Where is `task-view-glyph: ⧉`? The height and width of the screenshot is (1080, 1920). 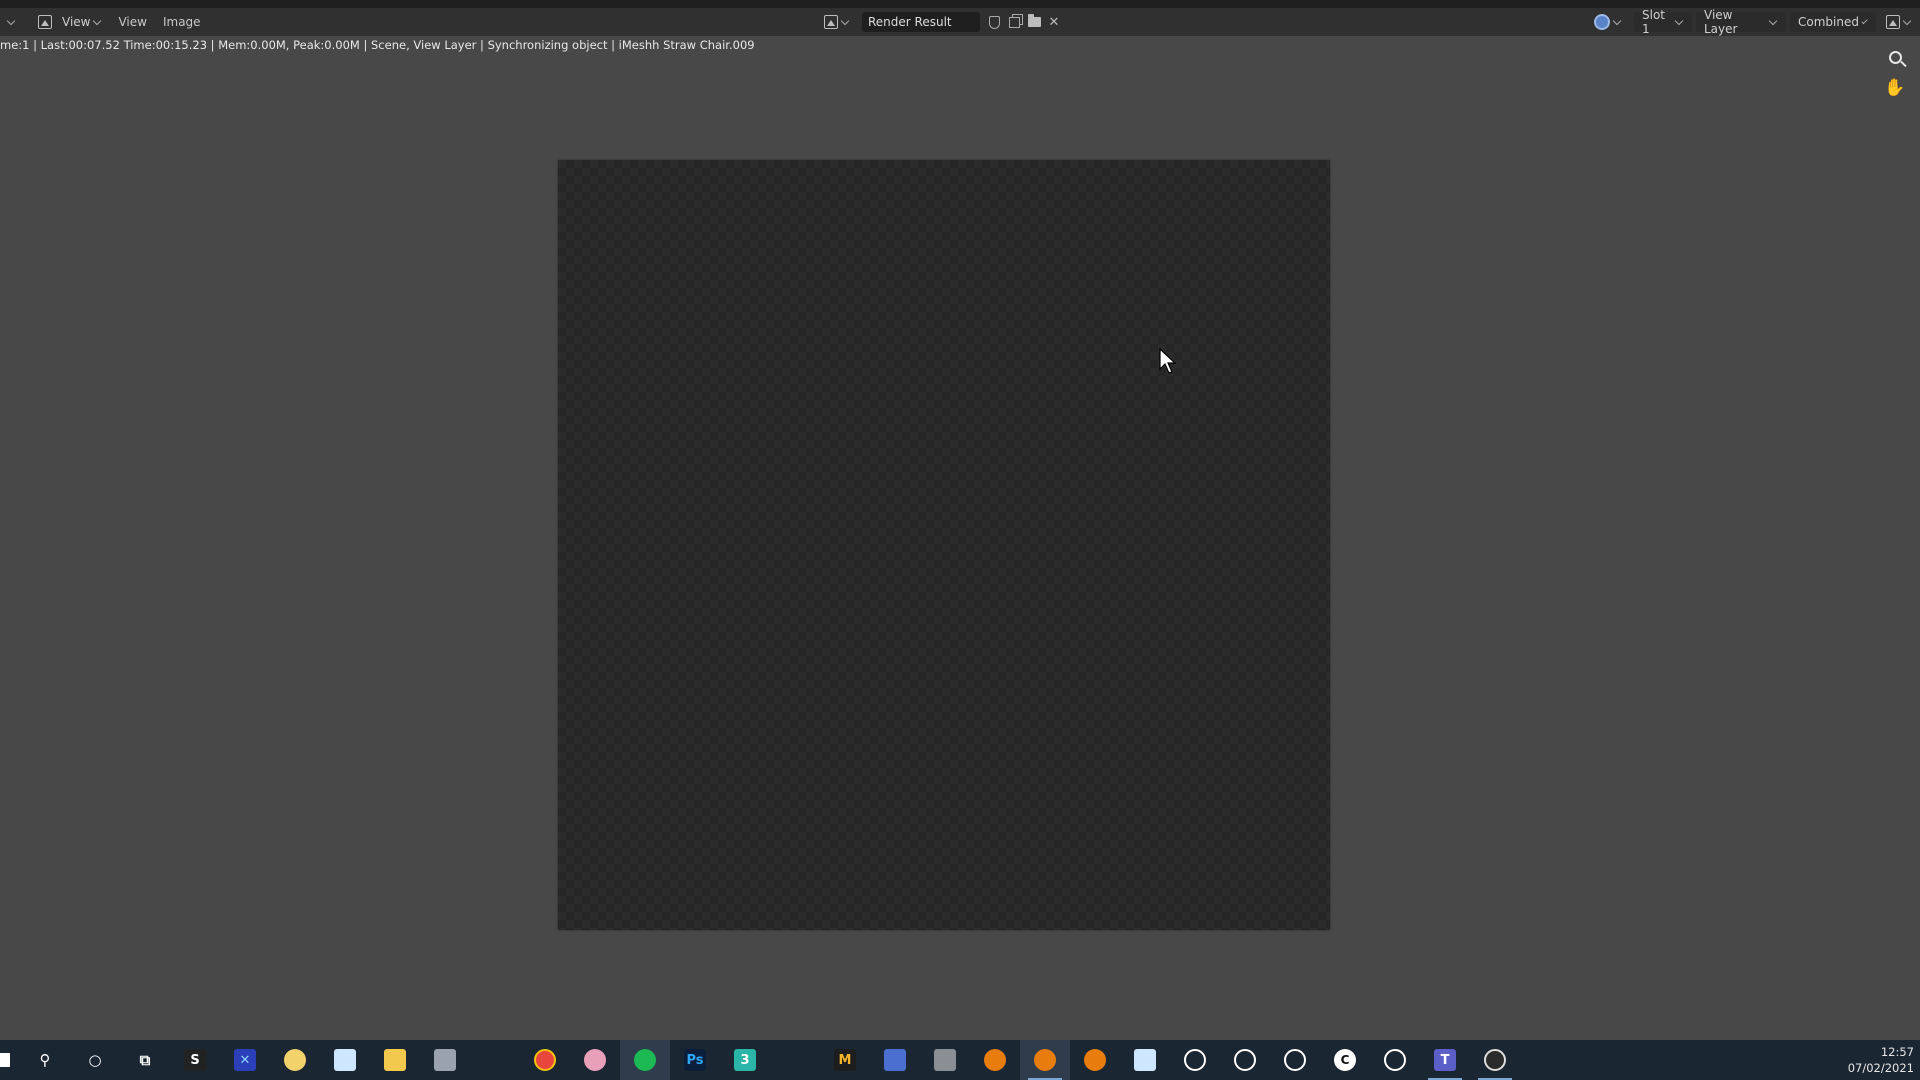 task-view-glyph: ⧉ is located at coordinates (145, 1060).